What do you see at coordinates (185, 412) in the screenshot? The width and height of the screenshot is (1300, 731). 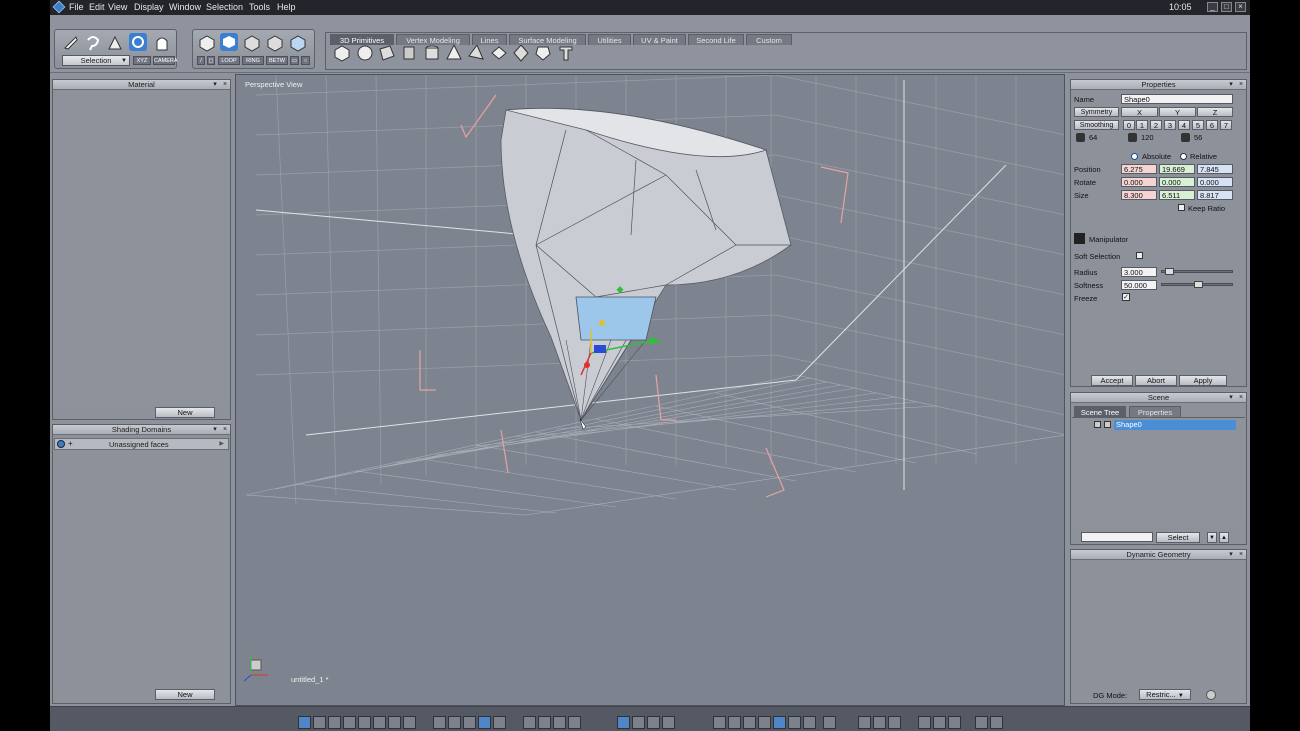 I see `material-new-button: New` at bounding box center [185, 412].